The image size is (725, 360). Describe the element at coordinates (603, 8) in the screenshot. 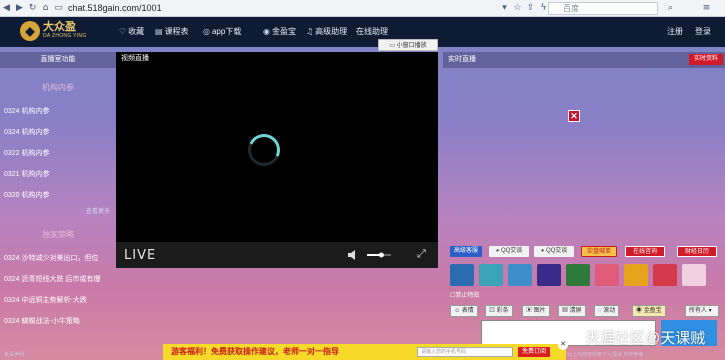

I see `search-input: 百度` at that location.